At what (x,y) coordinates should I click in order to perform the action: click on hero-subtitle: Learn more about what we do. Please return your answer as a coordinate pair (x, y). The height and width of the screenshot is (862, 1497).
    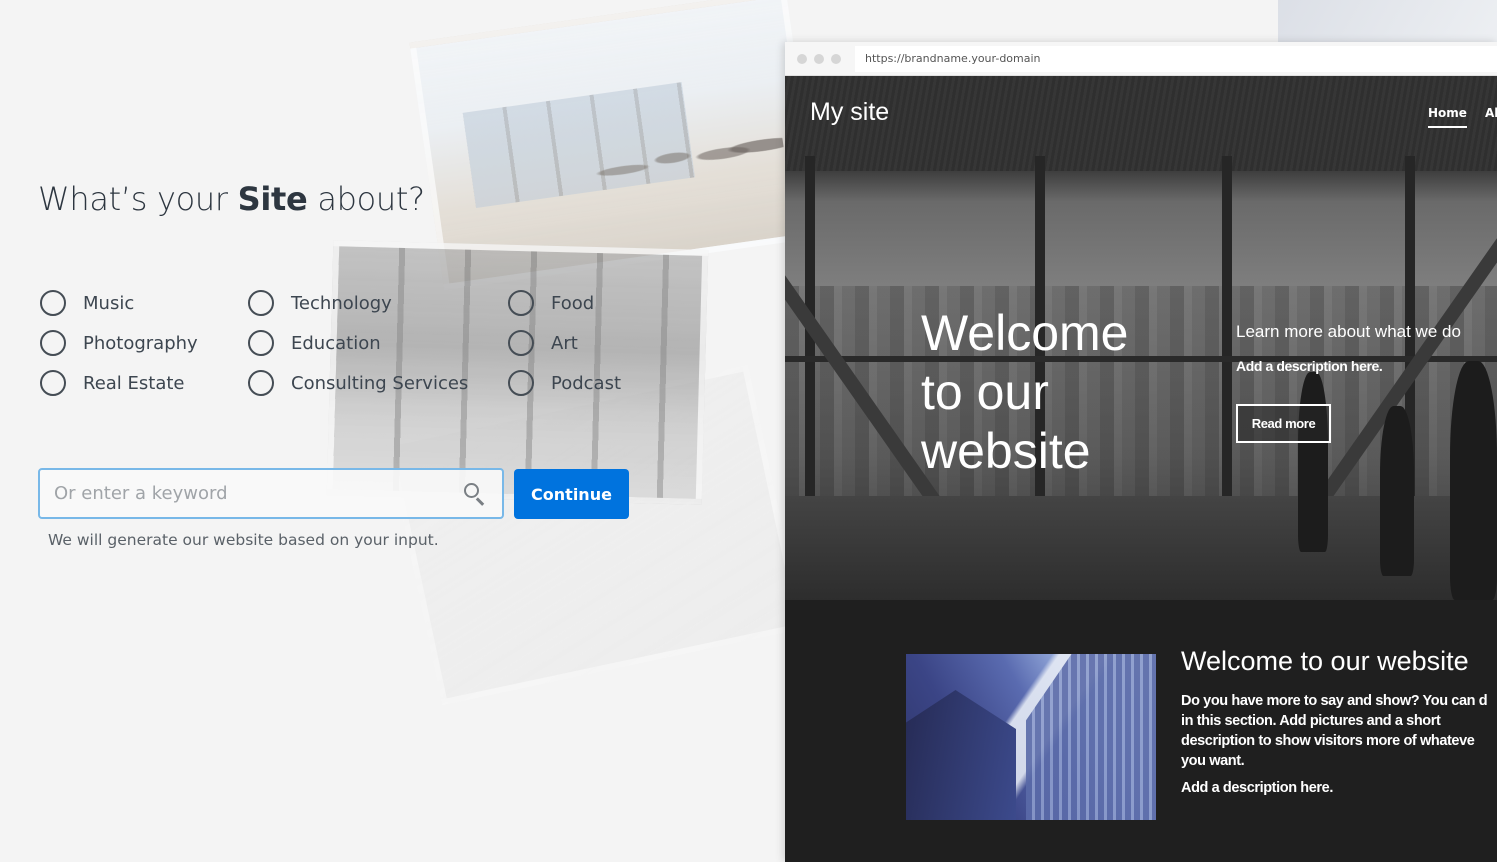
    Looking at the image, I should click on (1348, 331).